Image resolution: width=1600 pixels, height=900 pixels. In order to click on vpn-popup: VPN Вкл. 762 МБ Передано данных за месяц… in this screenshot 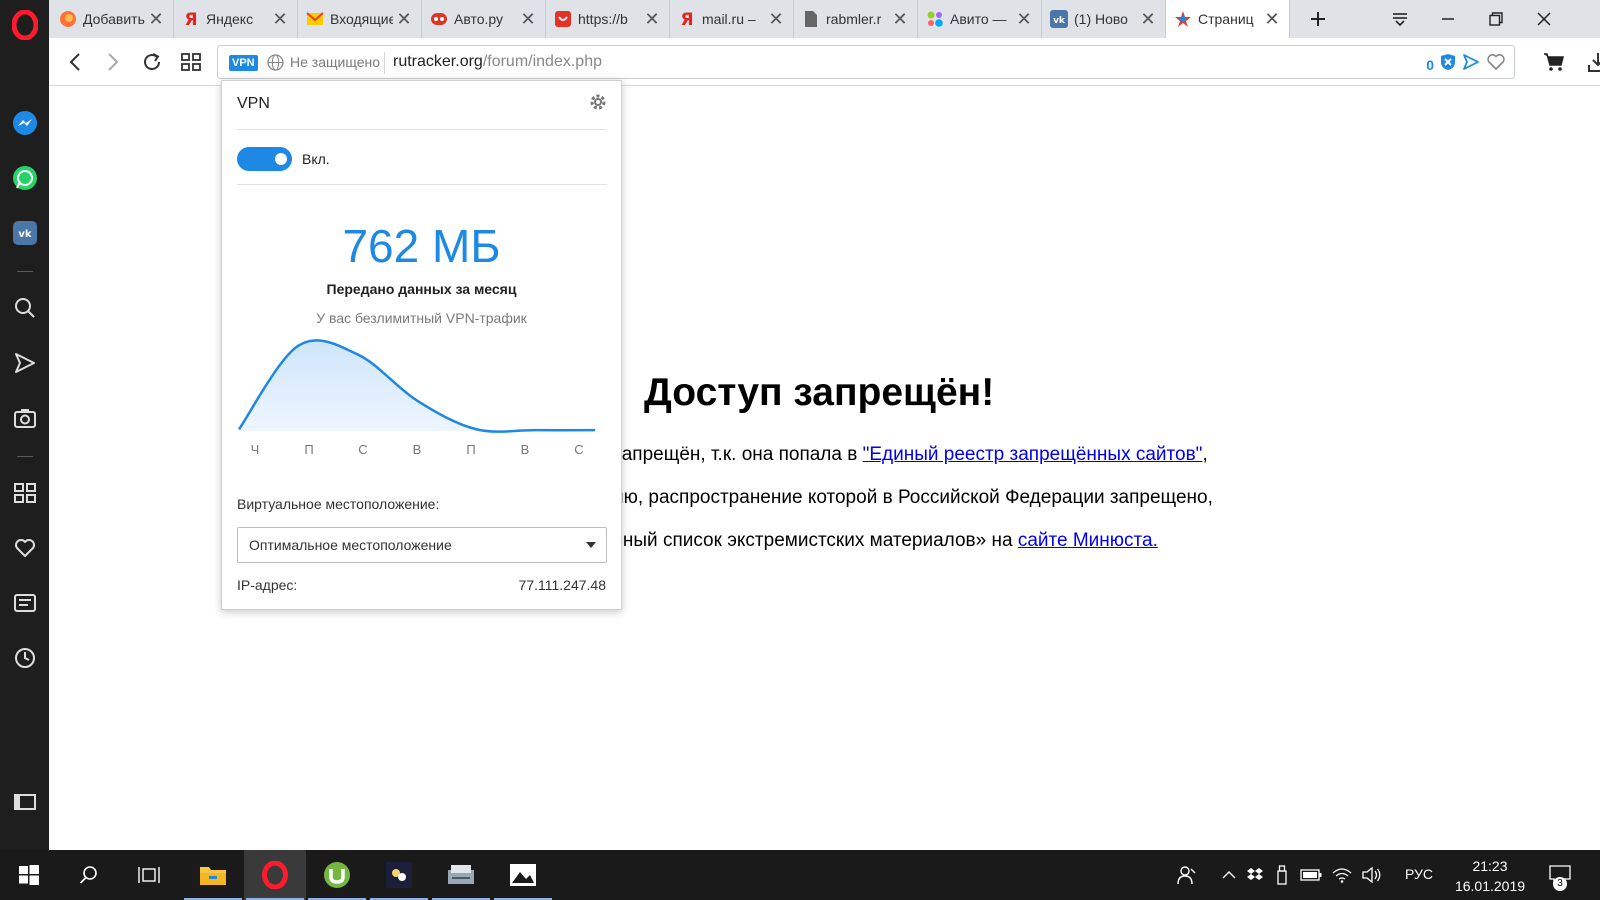, I will do `click(421, 345)`.